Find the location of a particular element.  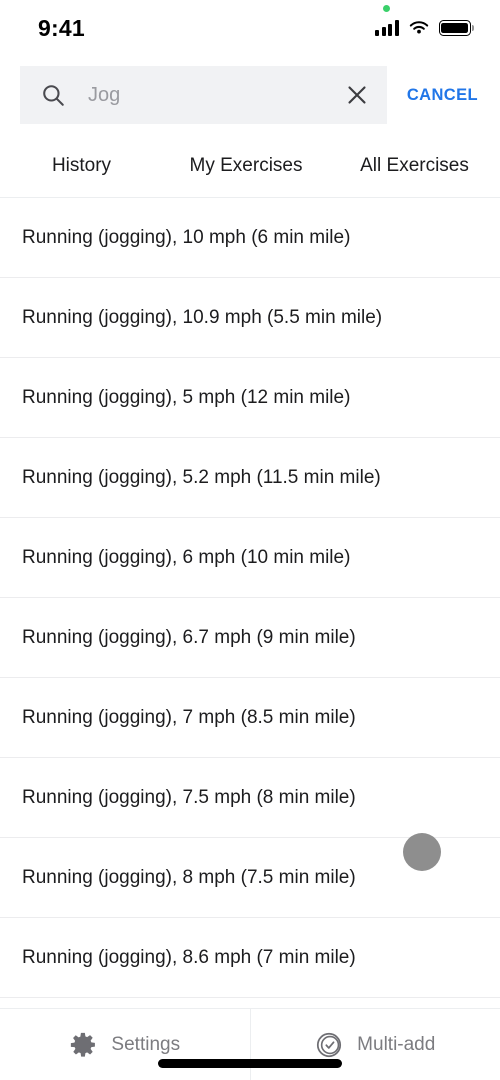

check-circle-icon is located at coordinates (329, 1044).